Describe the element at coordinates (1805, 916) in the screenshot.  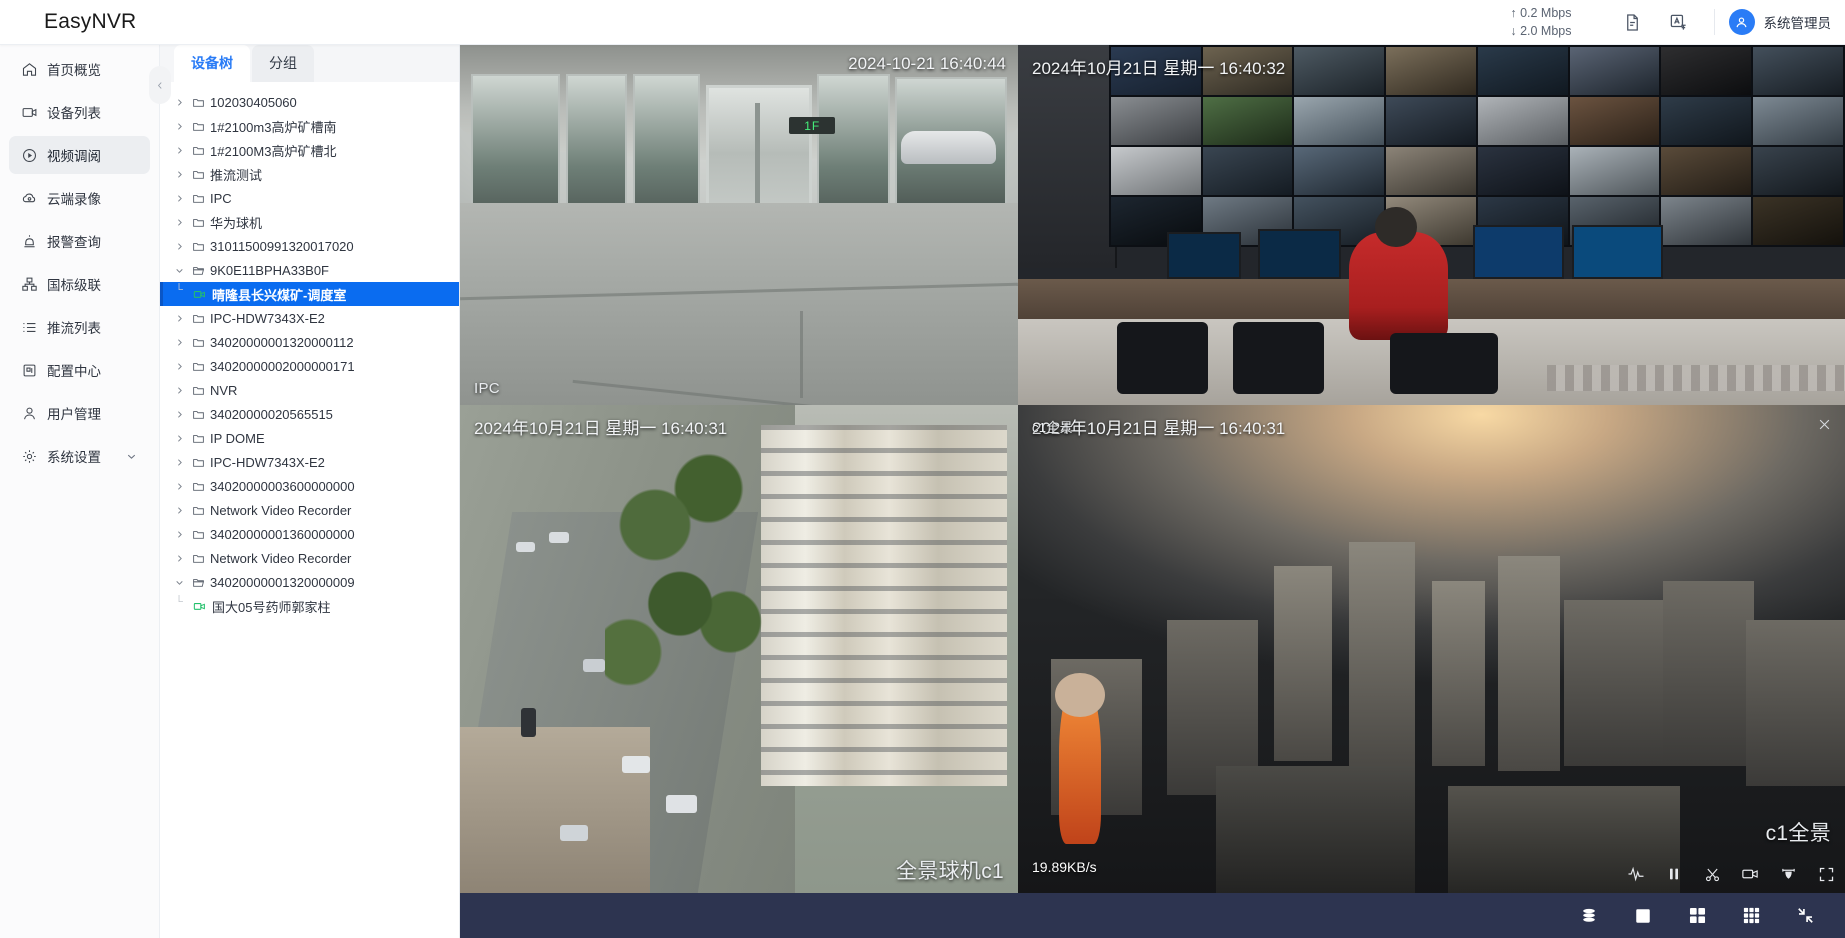
I see `exit-fullscreen-icon` at that location.